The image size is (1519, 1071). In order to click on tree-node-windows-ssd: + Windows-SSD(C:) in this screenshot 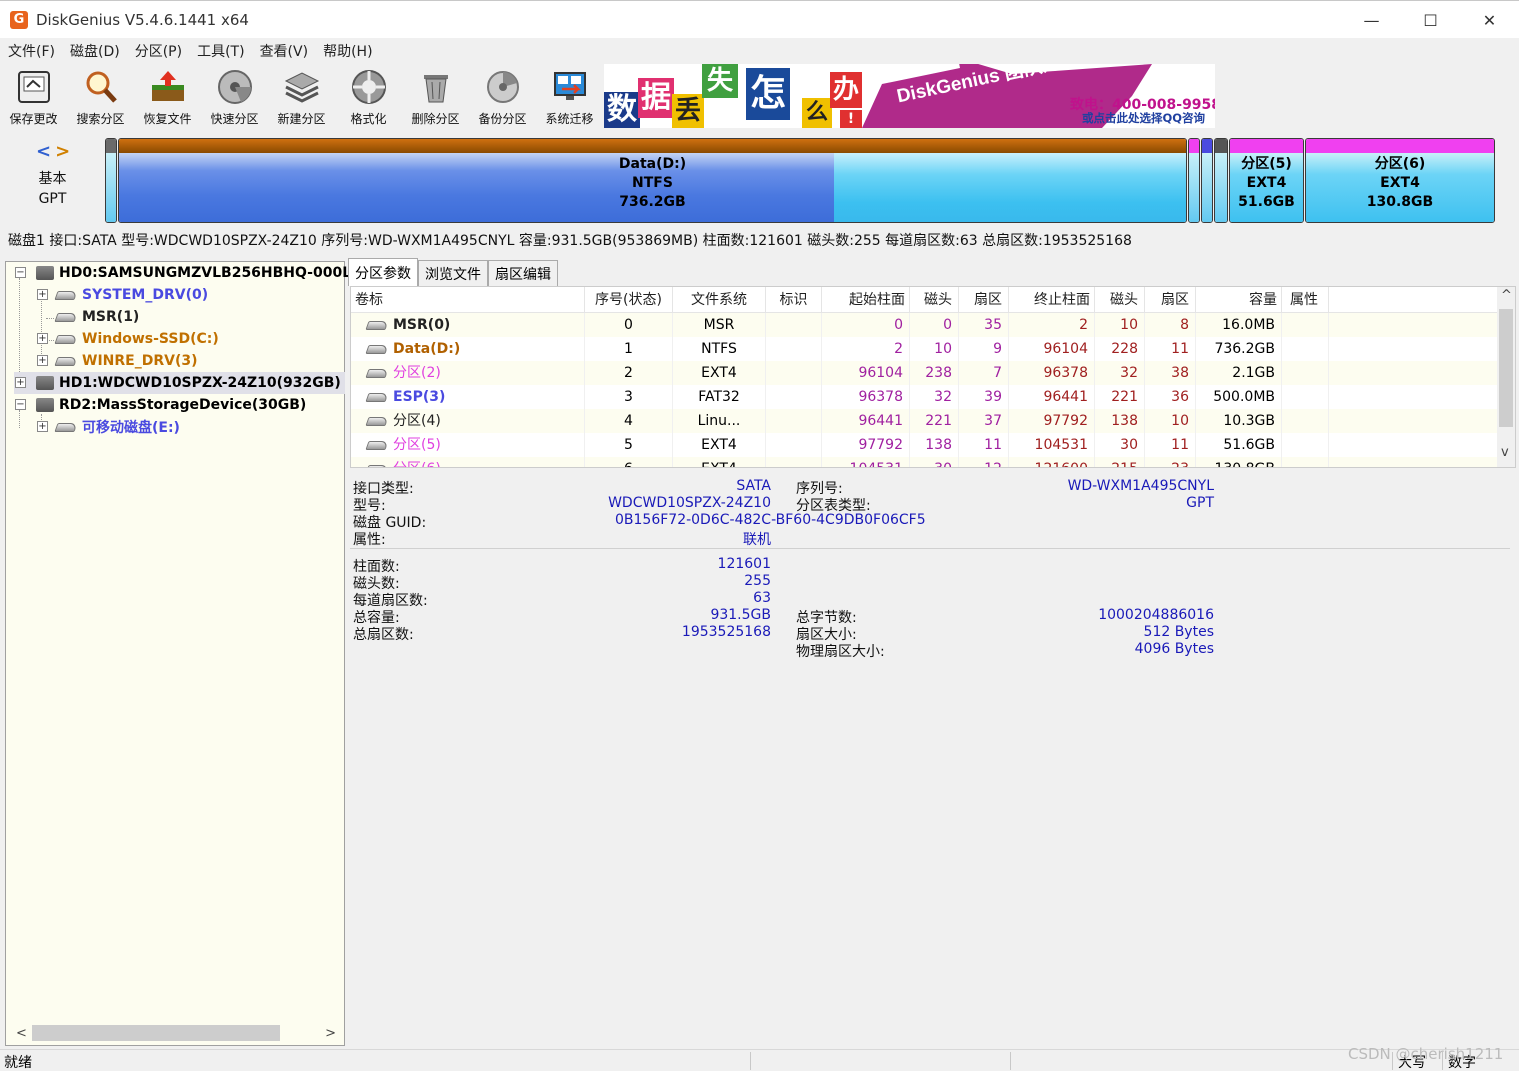, I will do `click(127, 339)`.